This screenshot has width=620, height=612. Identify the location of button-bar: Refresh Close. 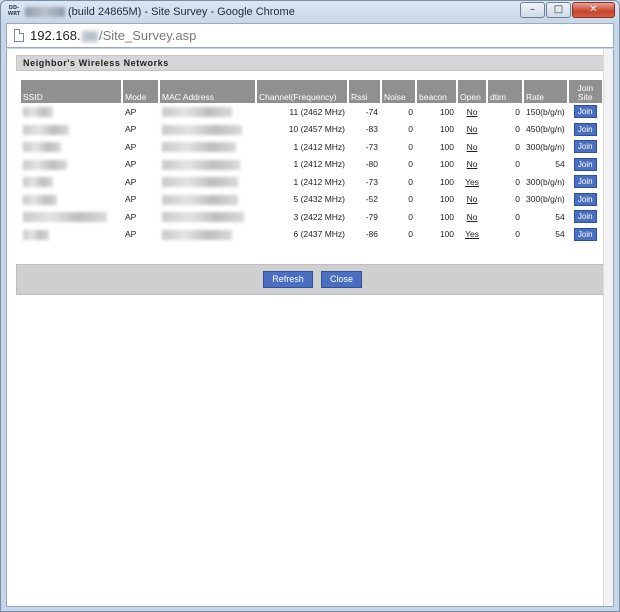
(312, 279).